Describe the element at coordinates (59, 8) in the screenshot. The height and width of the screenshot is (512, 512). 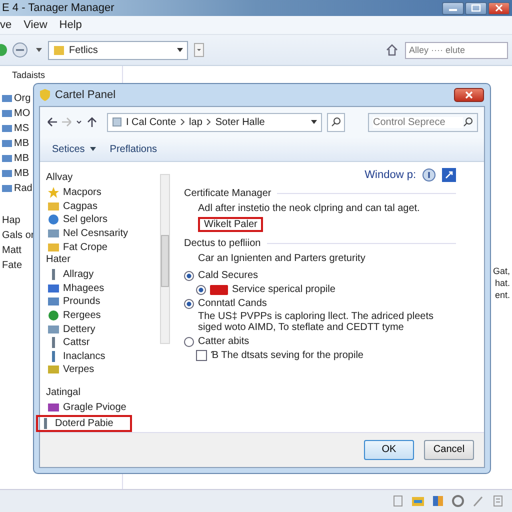
I see `window-title: E 4 - Tanager Manager` at that location.